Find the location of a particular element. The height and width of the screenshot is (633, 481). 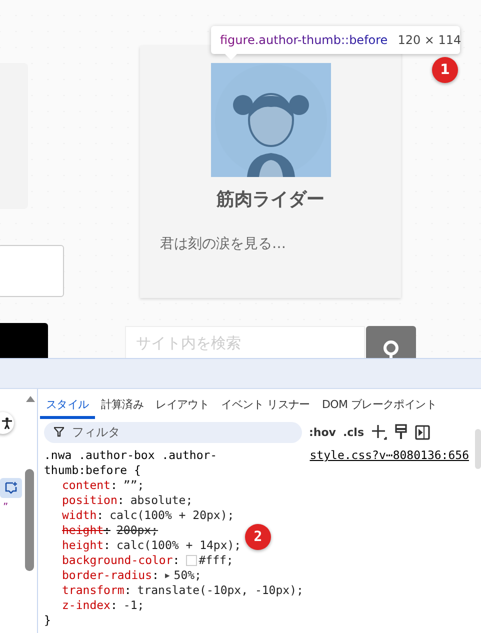

size-label: 120 × 114 is located at coordinates (430, 40).